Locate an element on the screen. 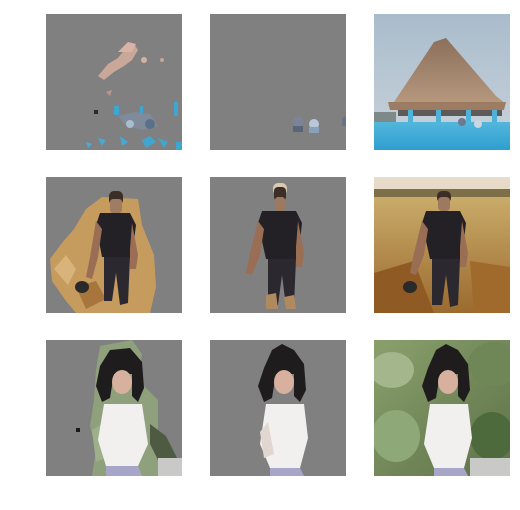 The image size is (520, 510). row3-mask-a is located at coordinates (114, 408).